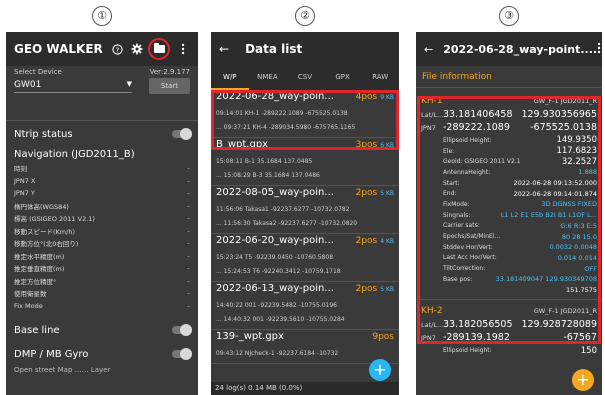 This screenshot has width=605, height=395. What do you see at coordinates (102, 269) in the screenshot?
I see `nav-item: 推定垂直精度(m) –` at bounding box center [102, 269].